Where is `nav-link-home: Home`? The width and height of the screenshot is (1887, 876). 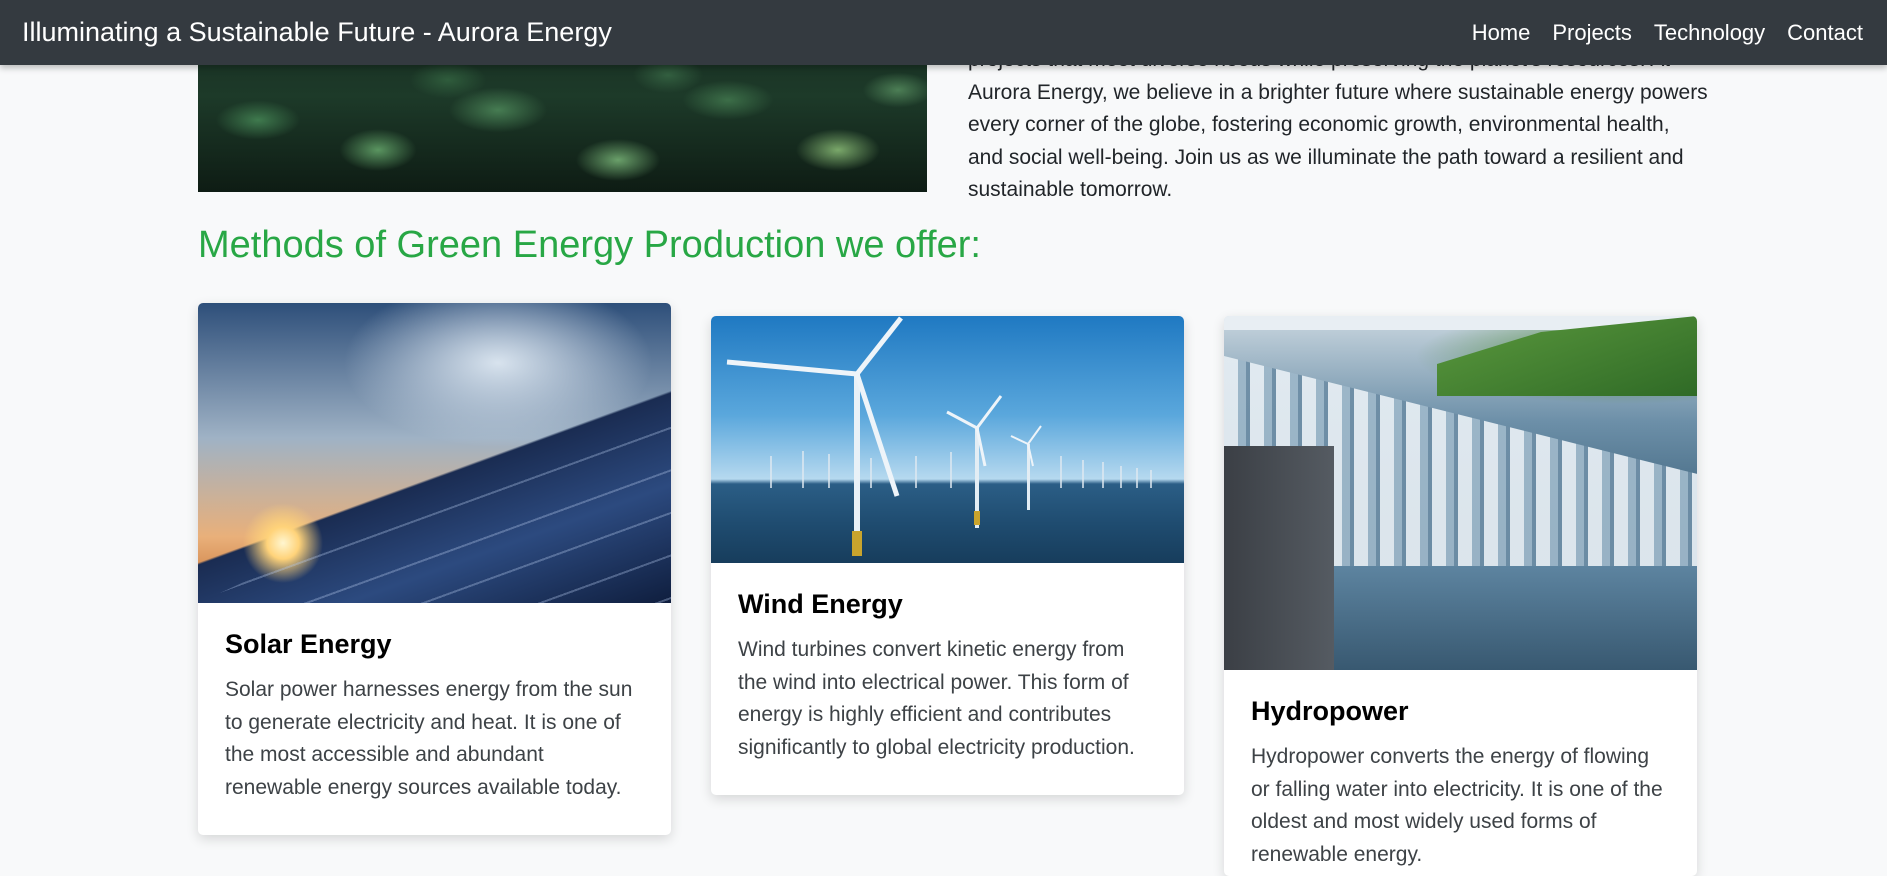
nav-link-home: Home is located at coordinates (1501, 33).